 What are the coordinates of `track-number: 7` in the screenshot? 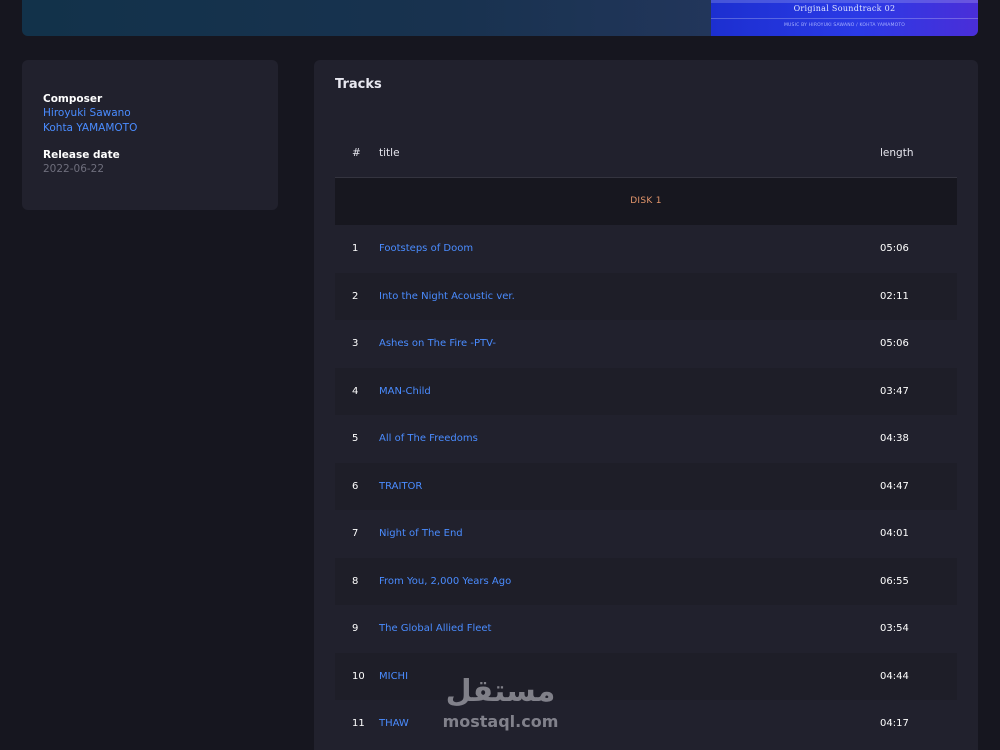 It's located at (355, 533).